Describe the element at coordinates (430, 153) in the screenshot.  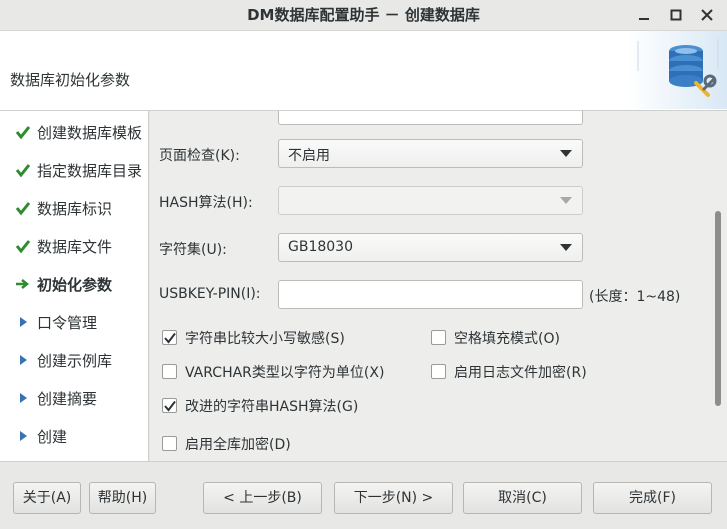
I see `page-check-select: 不启用` at that location.